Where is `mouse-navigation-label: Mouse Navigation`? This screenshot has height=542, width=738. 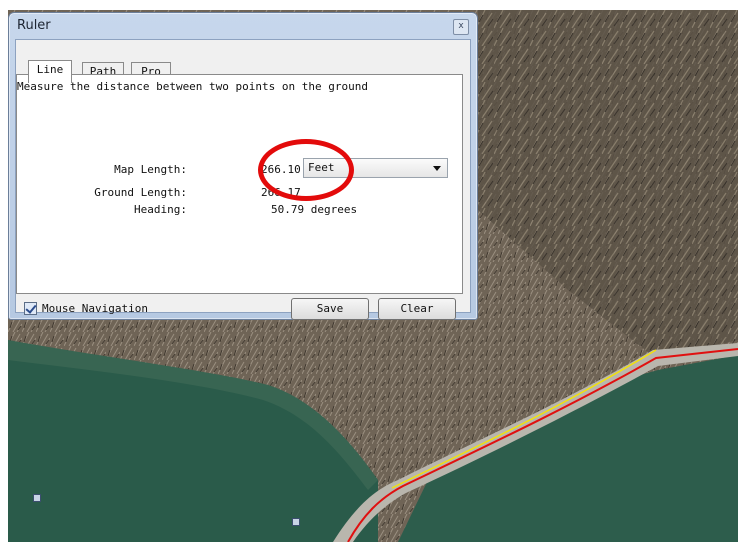 mouse-navigation-label: Mouse Navigation is located at coordinates (95, 308).